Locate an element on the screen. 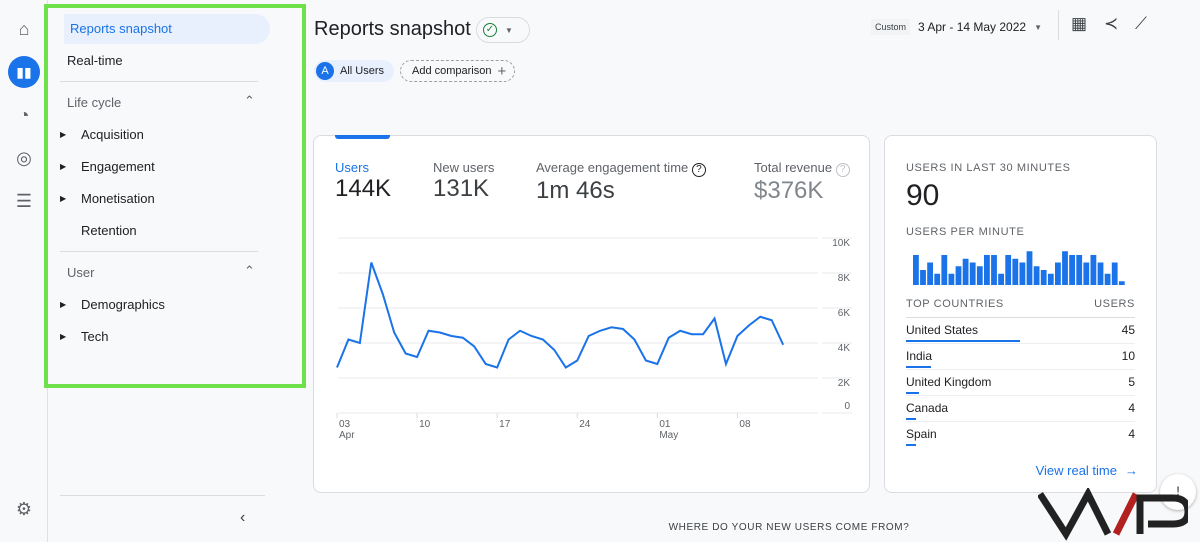 This screenshot has width=1200, height=542. wp-watermark-logo is located at coordinates (1113, 514).